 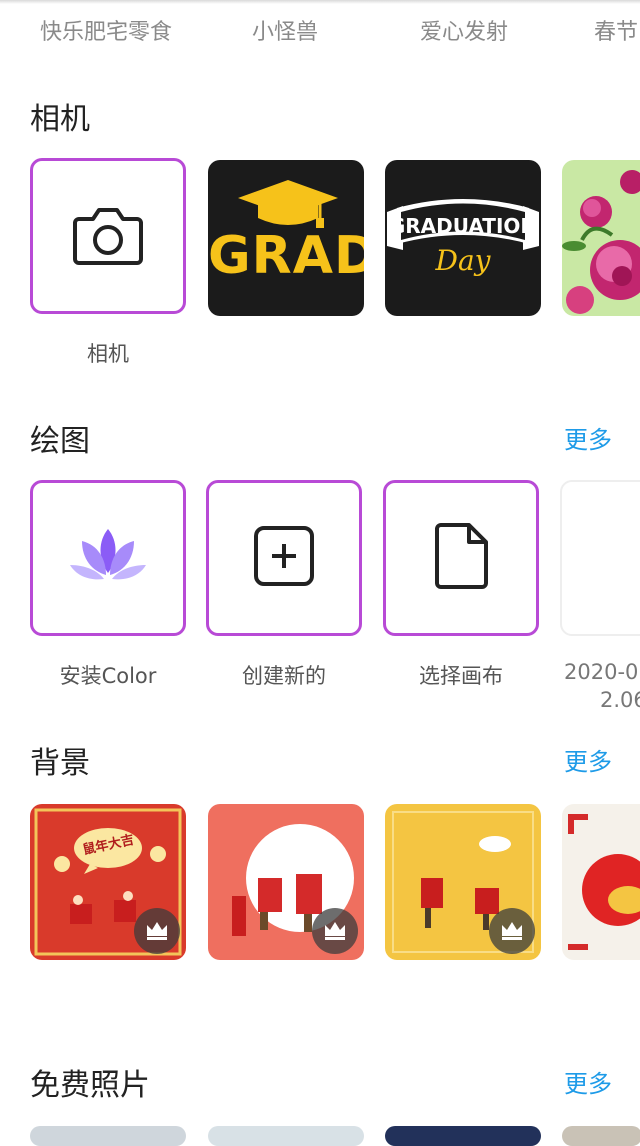 I want to click on section-title-drawing: 绘图, so click(x=60, y=441).